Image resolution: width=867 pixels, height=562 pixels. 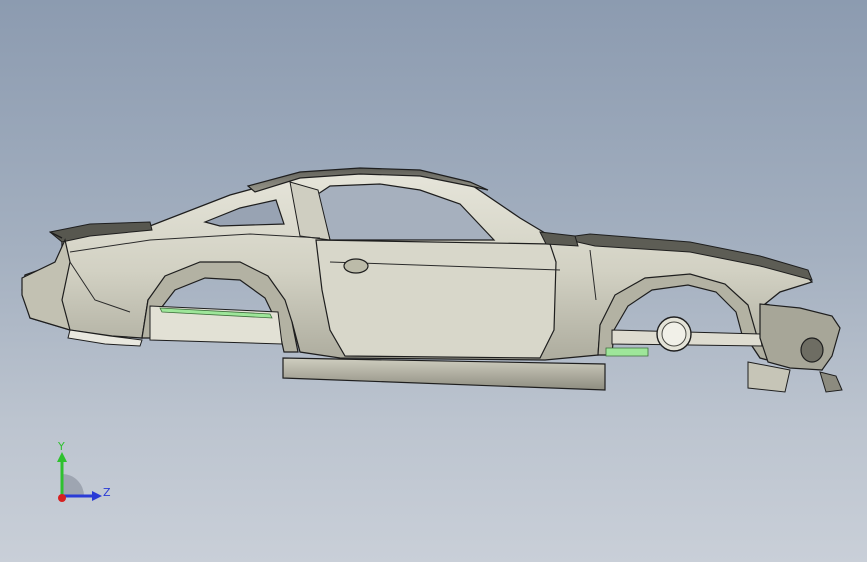 What do you see at coordinates (674, 334) in the screenshot?
I see `front-hub-inner` at bounding box center [674, 334].